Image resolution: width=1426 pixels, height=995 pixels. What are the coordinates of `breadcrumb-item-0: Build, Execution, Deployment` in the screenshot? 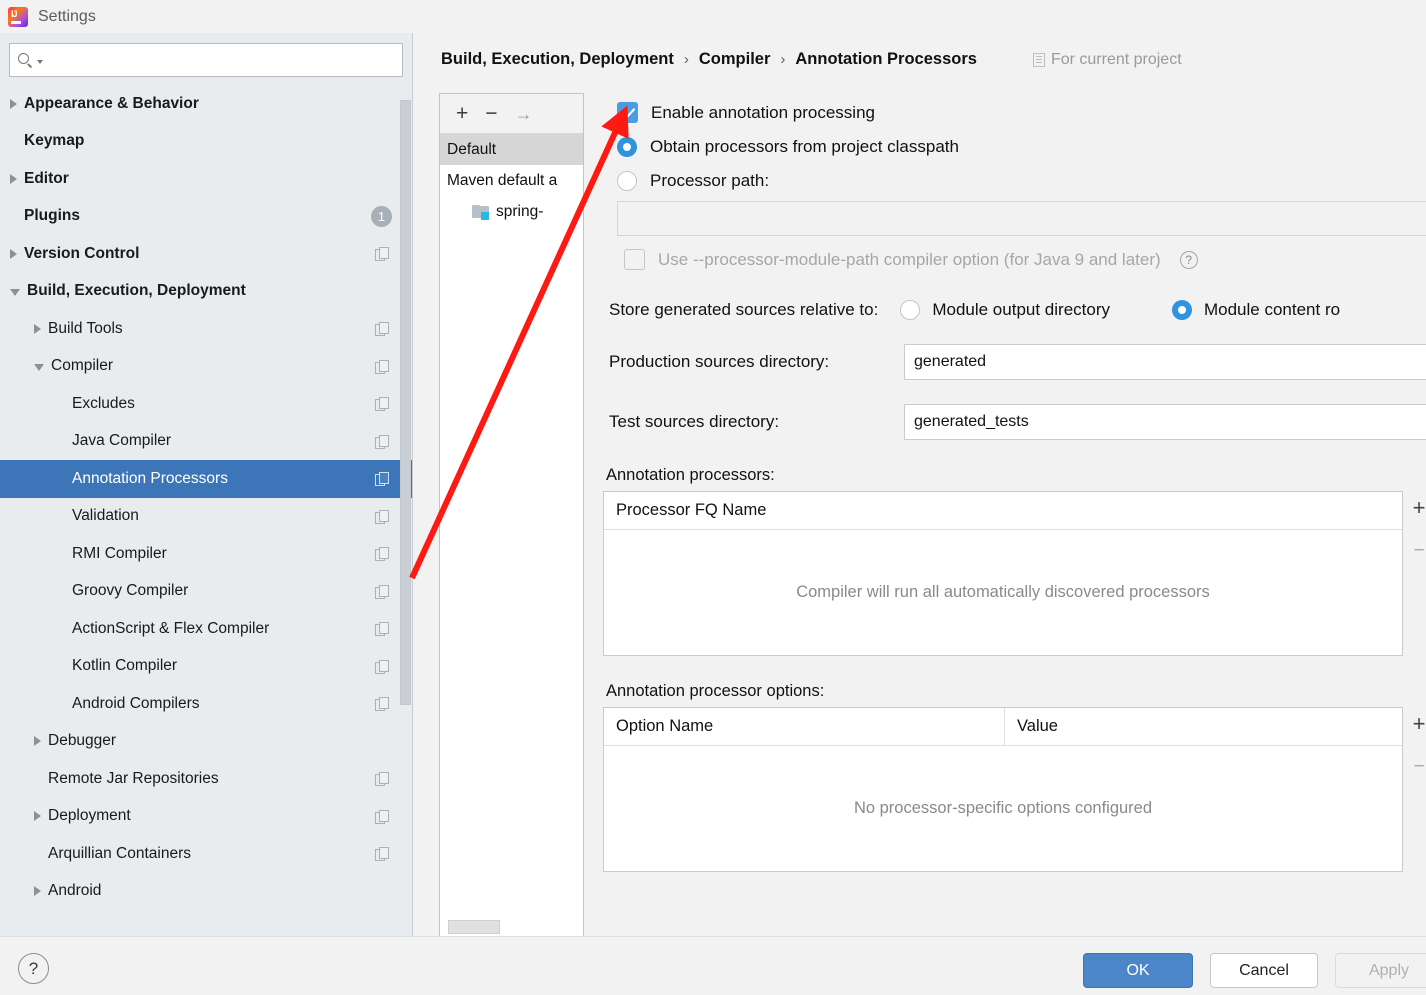 It's located at (557, 59).